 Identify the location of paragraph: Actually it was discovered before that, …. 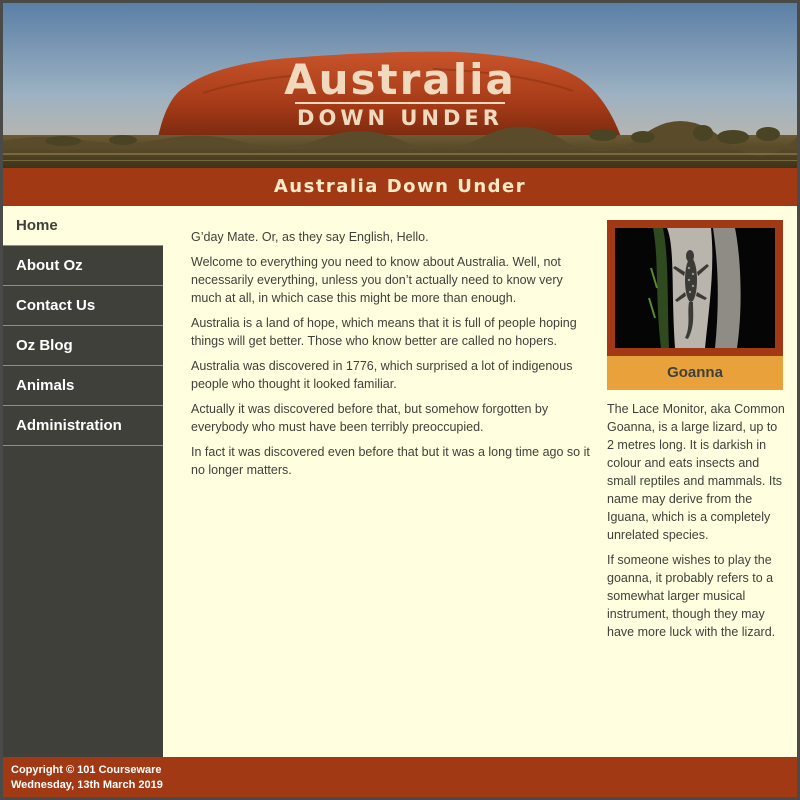
(370, 418).